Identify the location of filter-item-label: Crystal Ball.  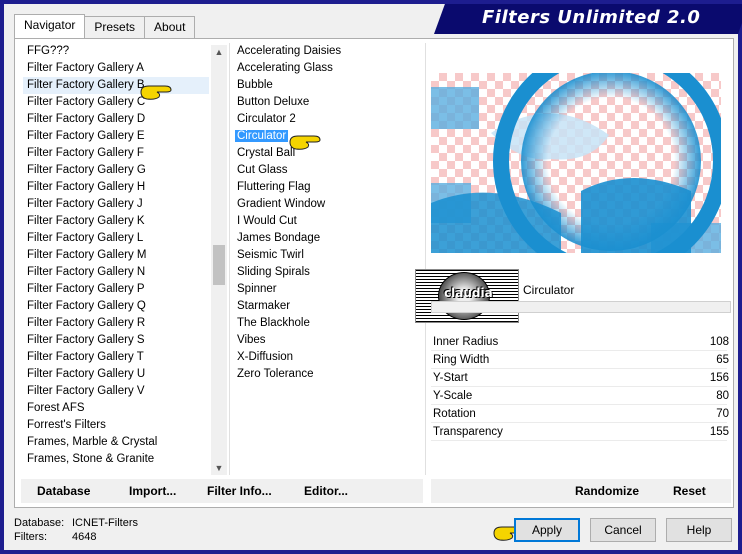
(266, 153).